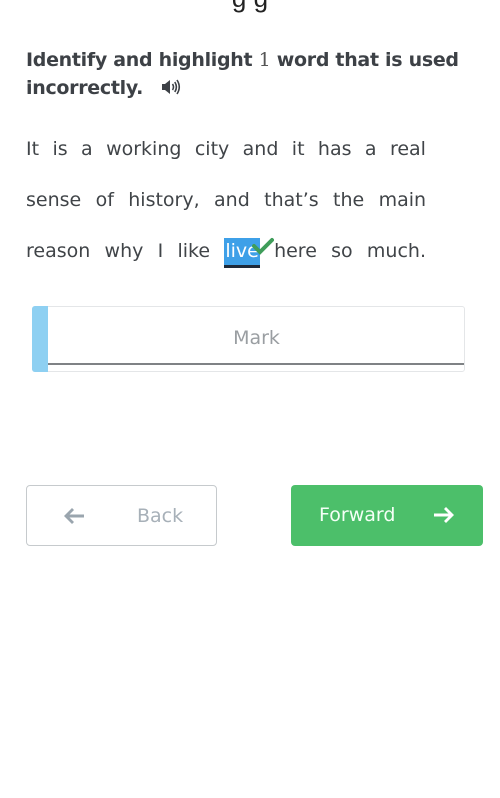  Describe the element at coordinates (32, 149) in the screenshot. I see `passage-word: It` at that location.